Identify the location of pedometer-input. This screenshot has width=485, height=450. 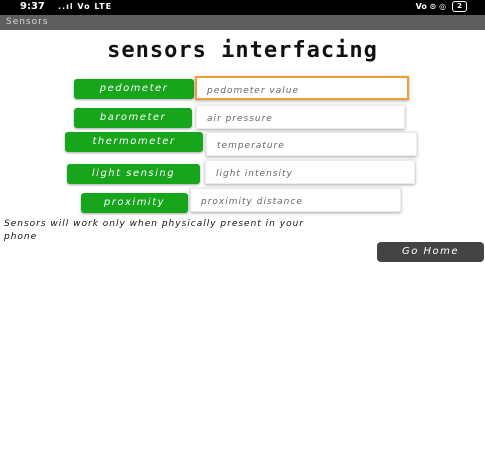
(302, 91).